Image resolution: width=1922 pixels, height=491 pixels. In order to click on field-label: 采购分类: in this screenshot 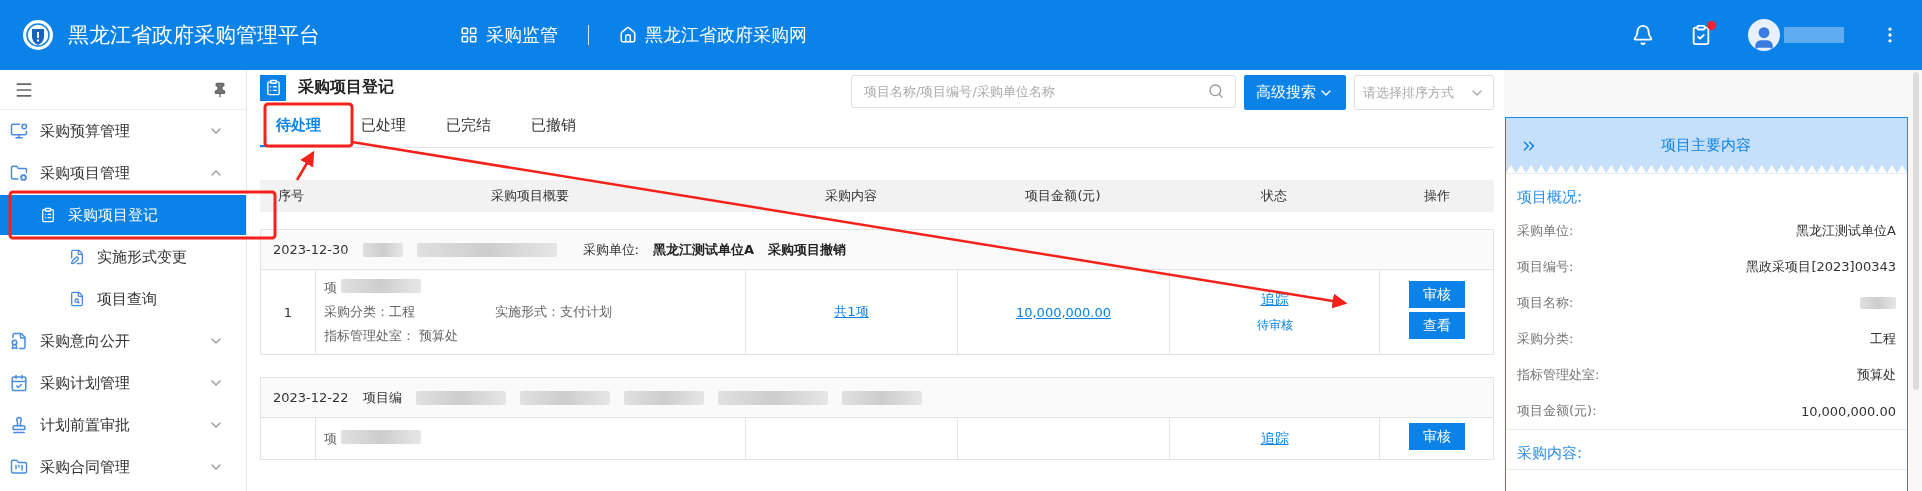, I will do `click(1545, 339)`.